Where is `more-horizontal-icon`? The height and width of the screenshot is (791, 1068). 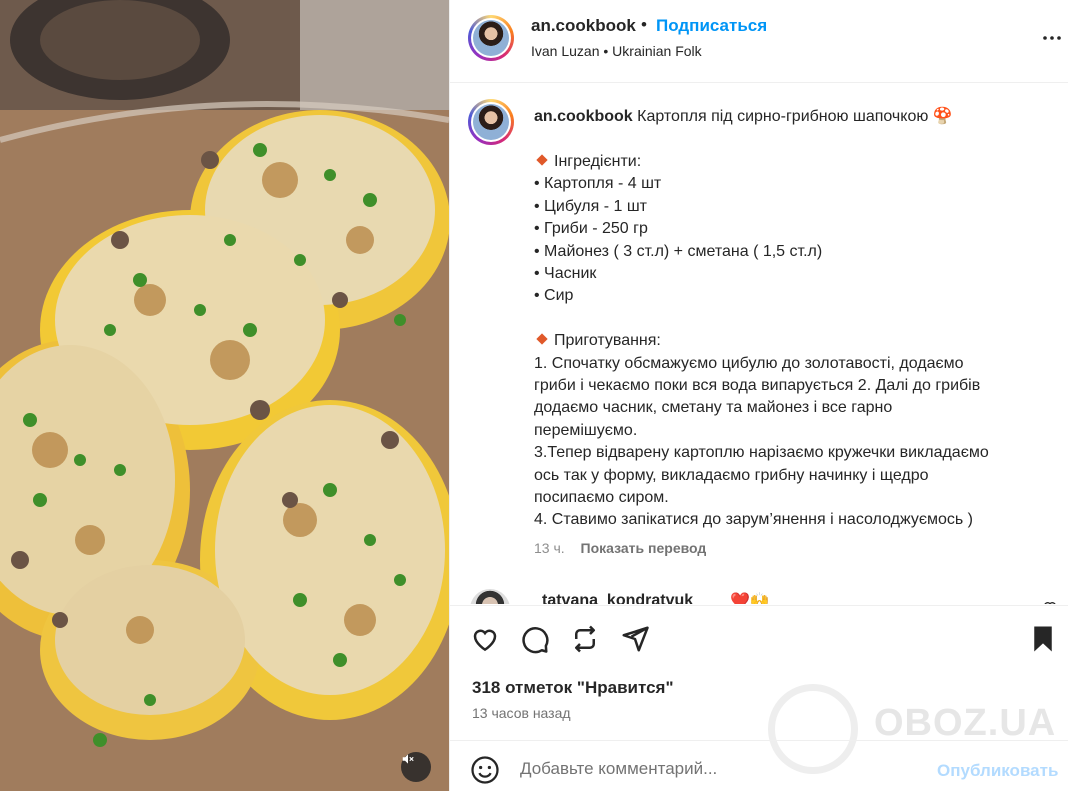
more-horizontal-icon is located at coordinates (1052, 38).